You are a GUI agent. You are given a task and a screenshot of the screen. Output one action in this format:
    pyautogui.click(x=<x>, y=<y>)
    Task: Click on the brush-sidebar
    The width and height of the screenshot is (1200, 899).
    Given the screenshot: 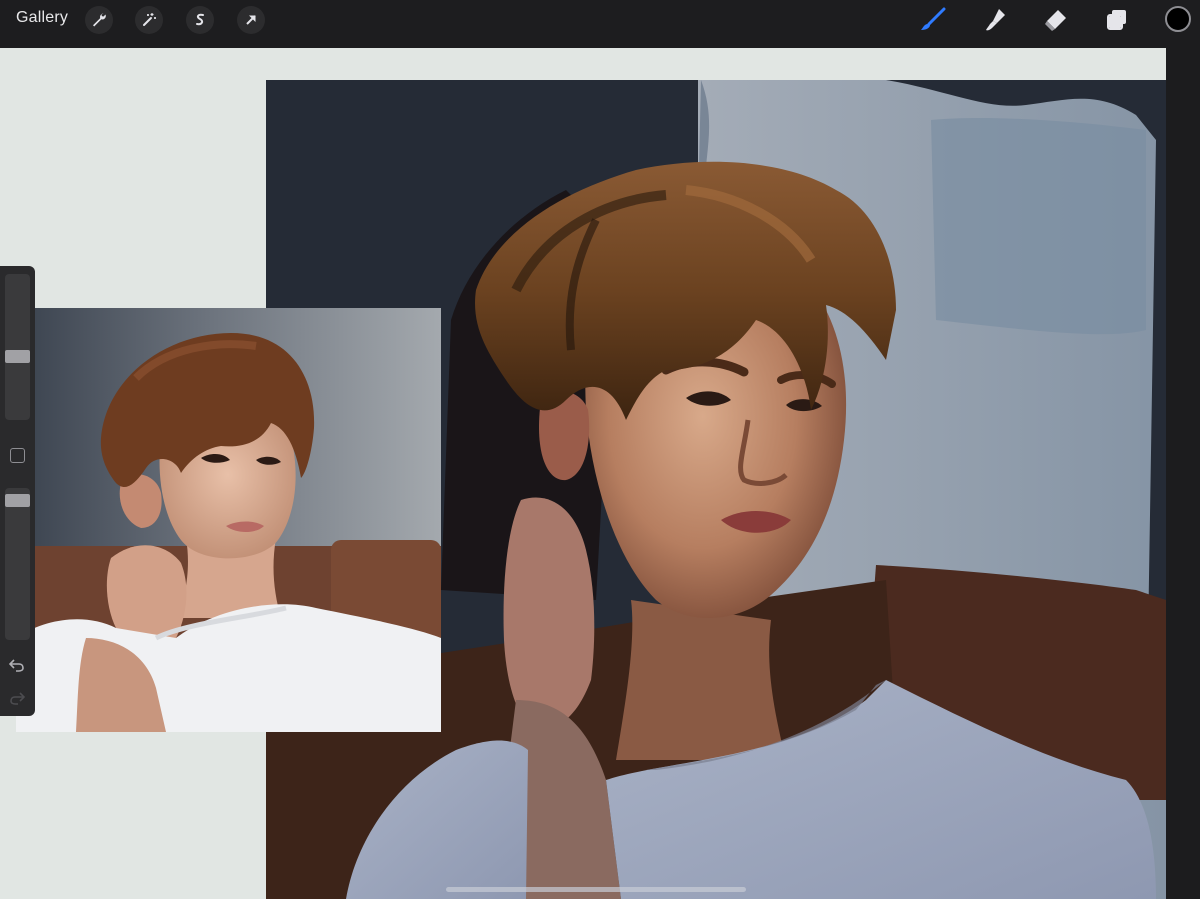 What is the action you would take?
    pyautogui.click(x=17, y=491)
    